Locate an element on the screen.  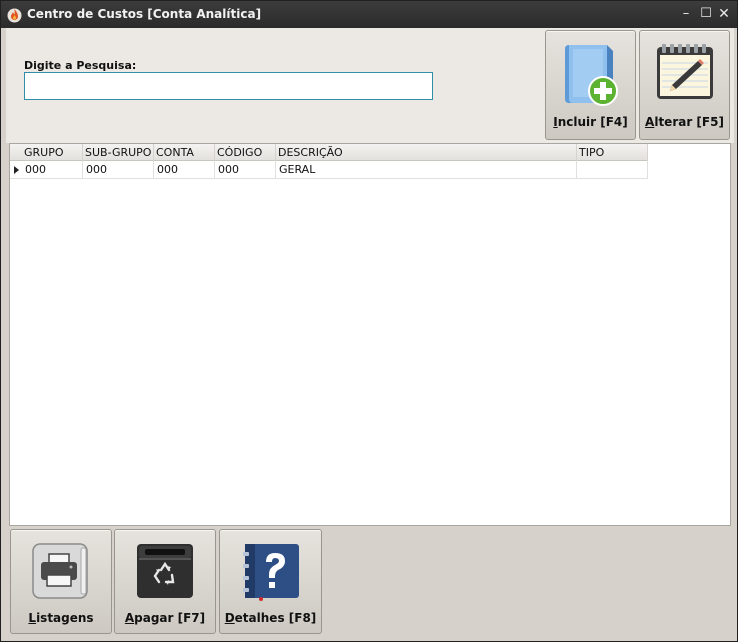
alterar-button: Alterar [F5] is located at coordinates (684, 85).